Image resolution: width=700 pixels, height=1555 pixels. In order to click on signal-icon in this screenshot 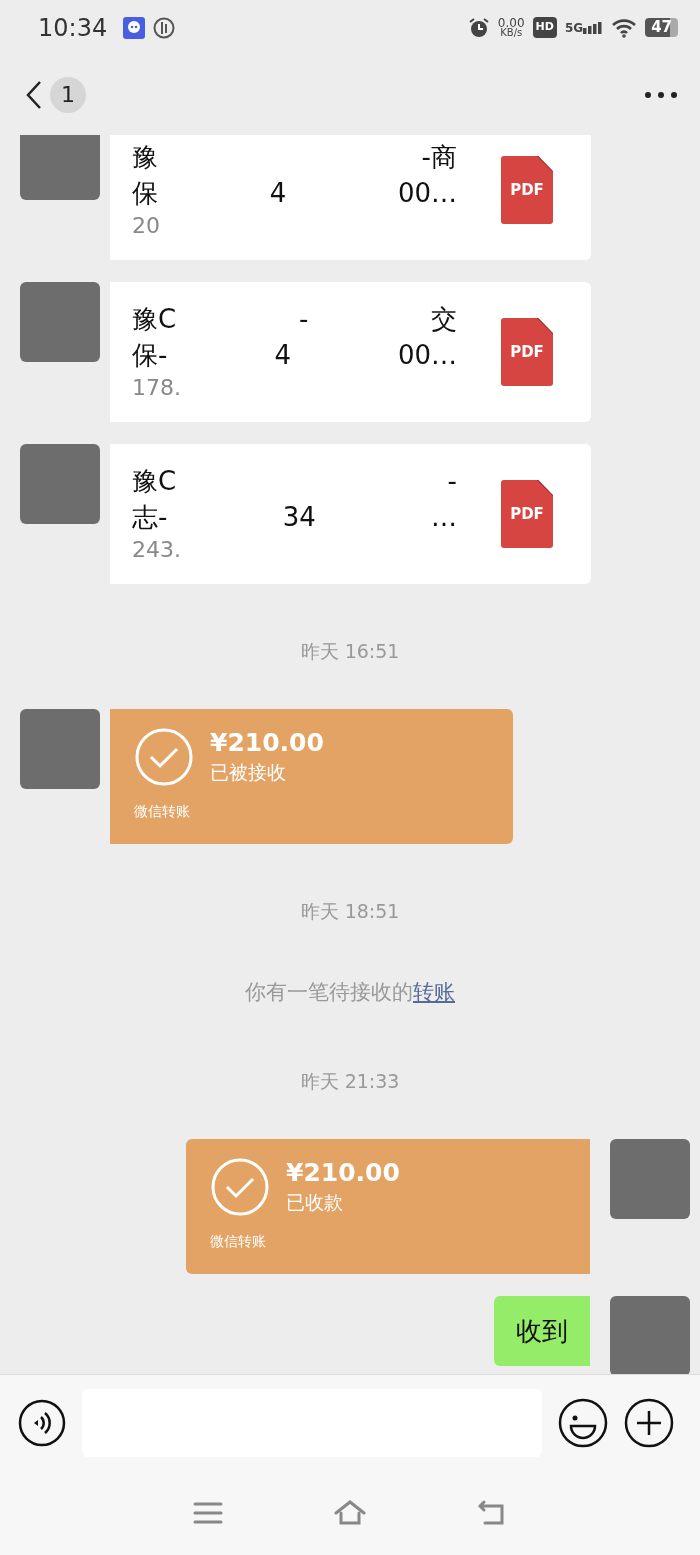, I will do `click(593, 27)`.